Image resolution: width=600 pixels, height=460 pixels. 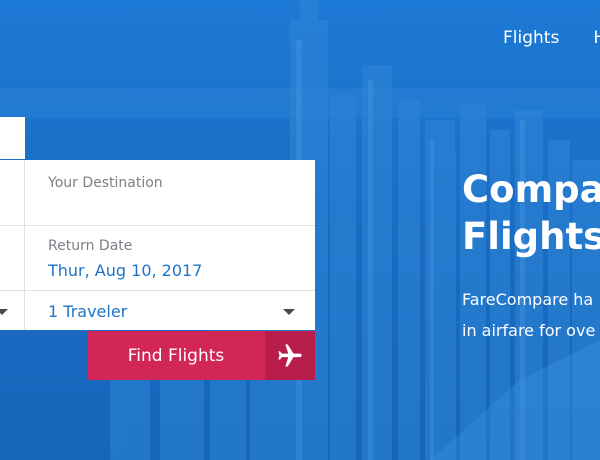 I want to click on subtext-line-2: in airfare for ove, so click(x=529, y=330).